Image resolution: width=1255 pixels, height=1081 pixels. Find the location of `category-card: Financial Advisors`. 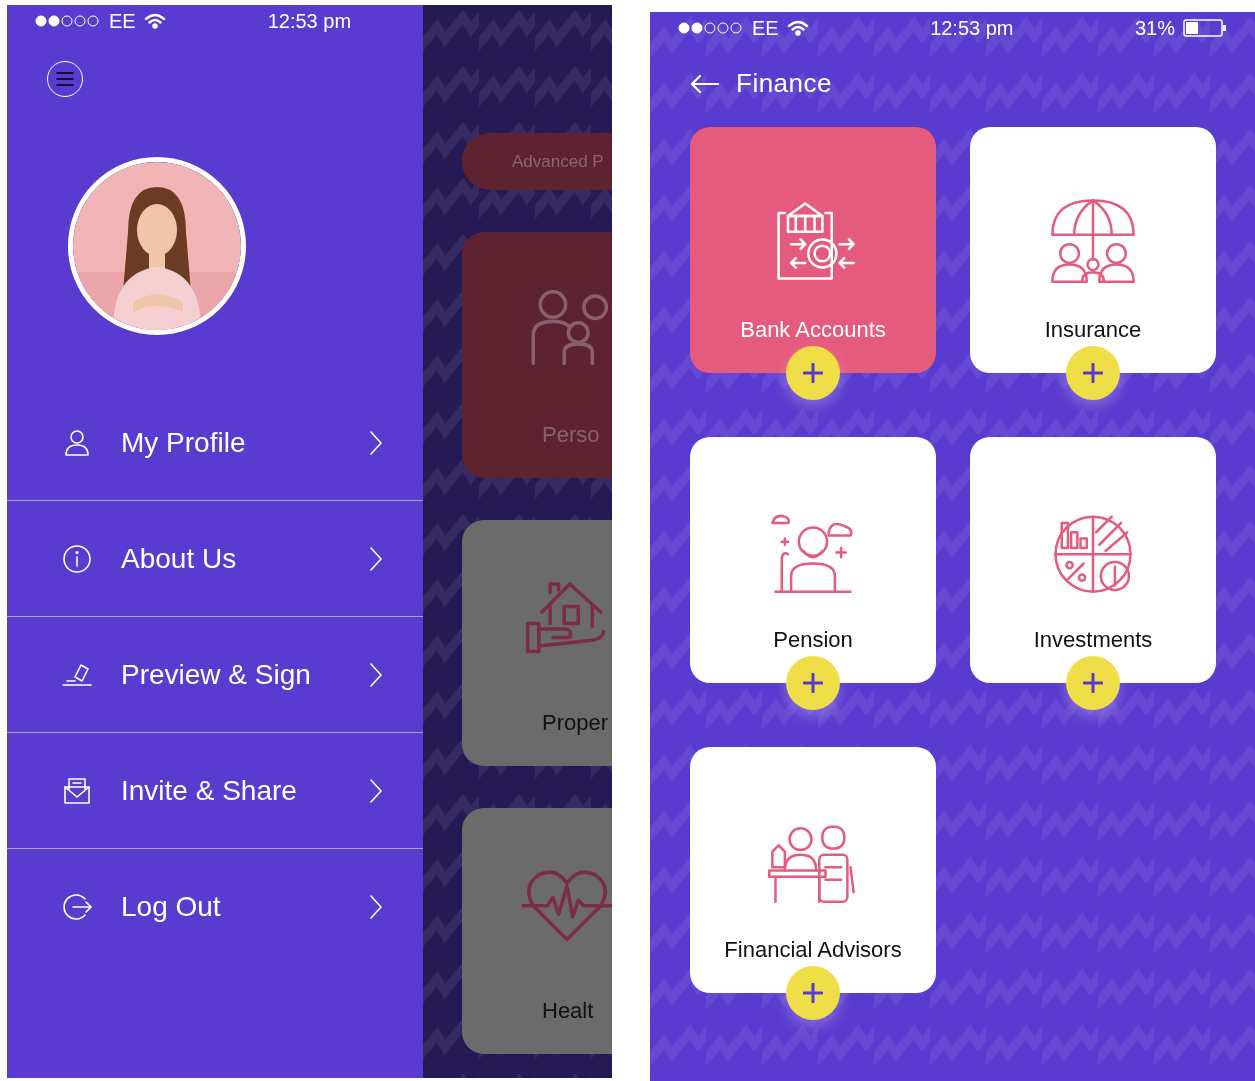

category-card: Financial Advisors is located at coordinates (813, 870).